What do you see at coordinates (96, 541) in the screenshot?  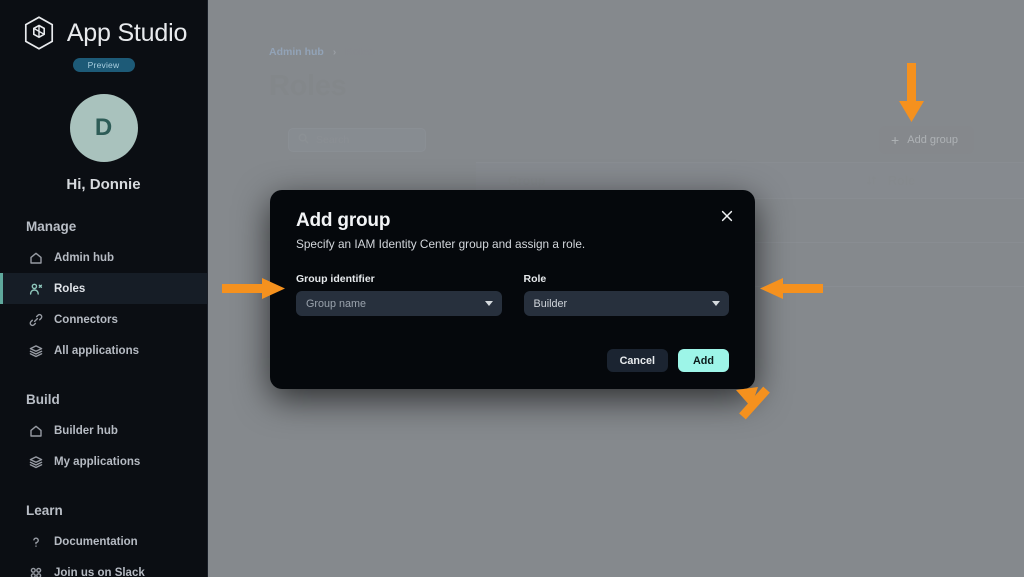 I see `sidebar-item-label: Documentation` at bounding box center [96, 541].